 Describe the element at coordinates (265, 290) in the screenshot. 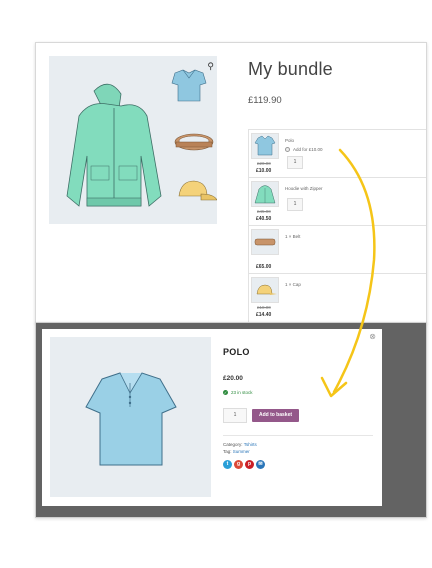

I see `cap-thumbnail` at that location.